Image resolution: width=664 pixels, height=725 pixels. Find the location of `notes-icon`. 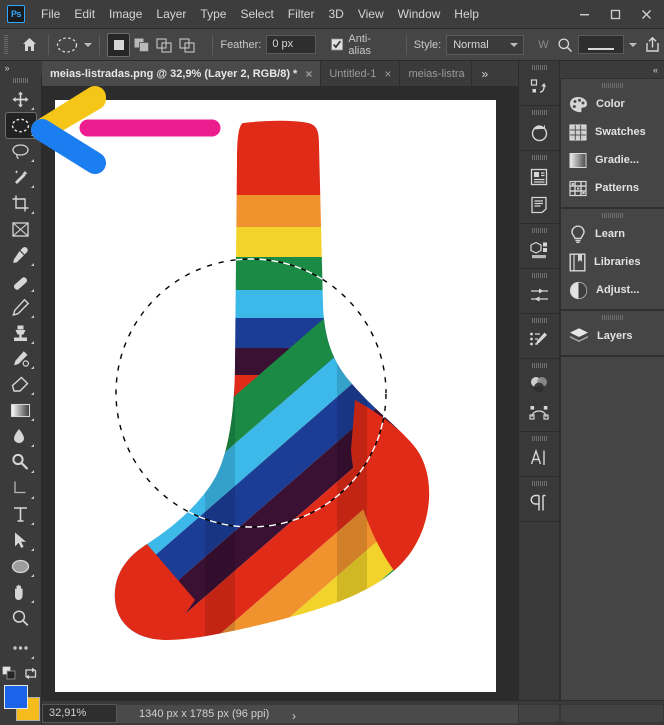

notes-icon is located at coordinates (539, 177).